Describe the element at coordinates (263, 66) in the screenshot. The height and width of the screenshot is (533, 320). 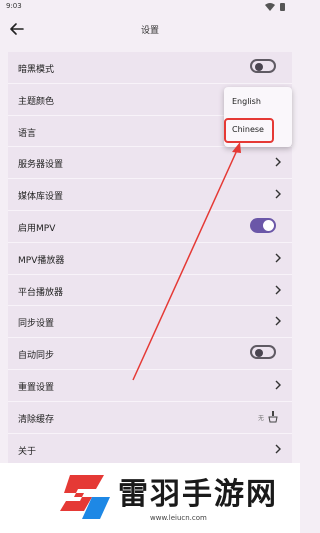
I see `dark-mode-toggle` at that location.